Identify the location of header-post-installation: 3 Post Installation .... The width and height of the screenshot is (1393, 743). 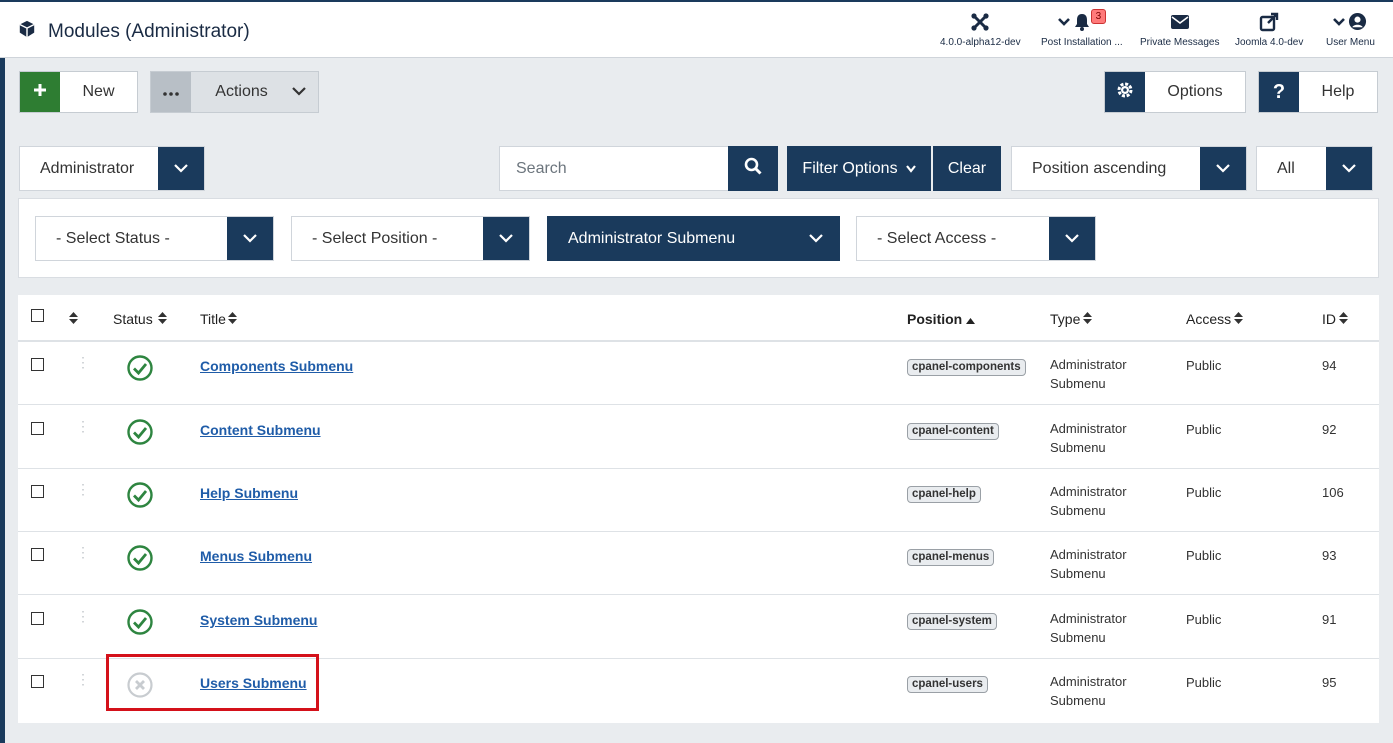
(1082, 28).